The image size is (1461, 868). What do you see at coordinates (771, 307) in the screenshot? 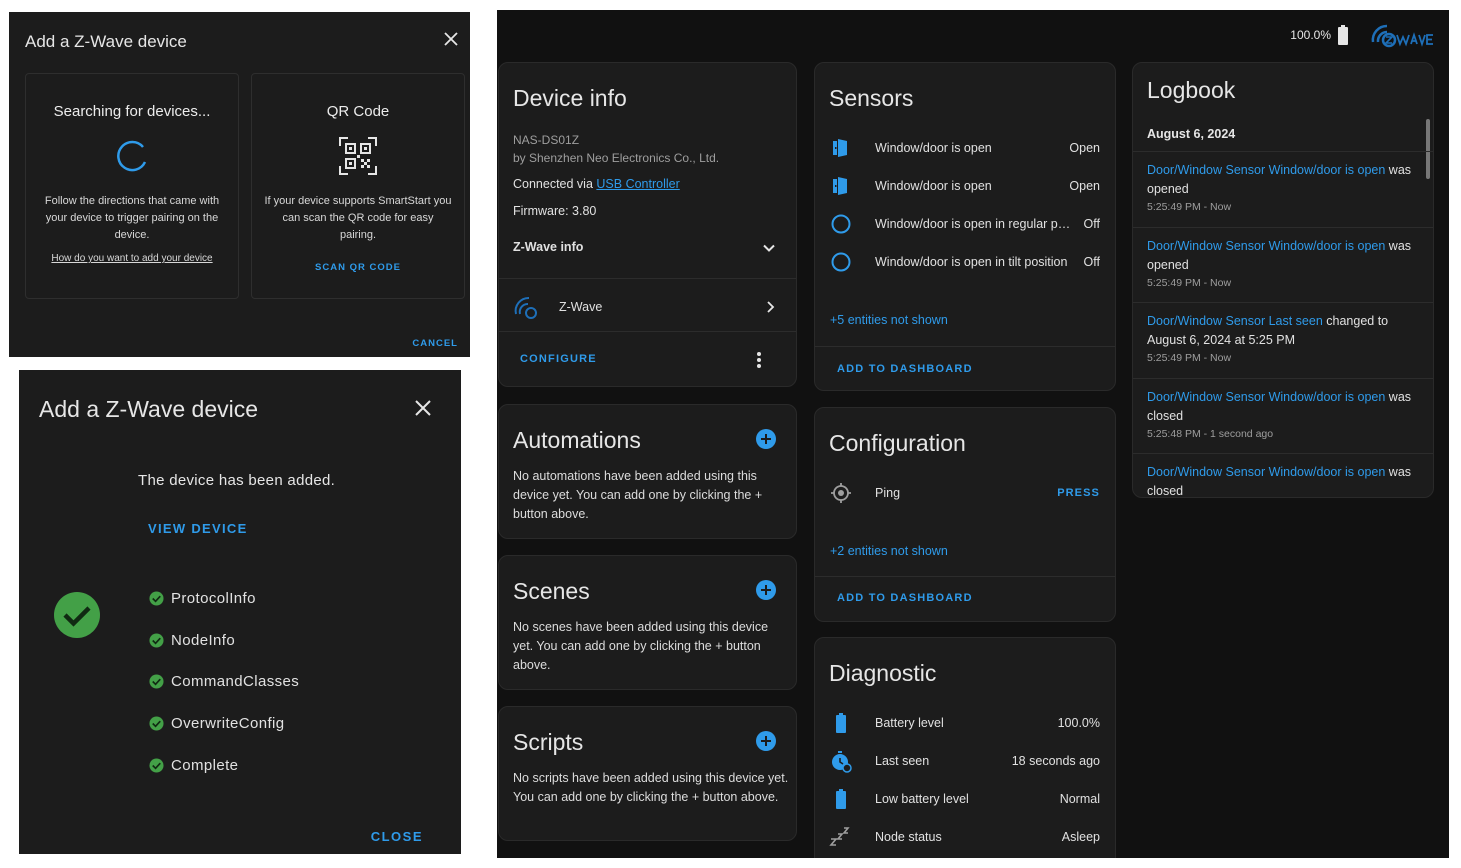
I see `chevron-right-icon` at bounding box center [771, 307].